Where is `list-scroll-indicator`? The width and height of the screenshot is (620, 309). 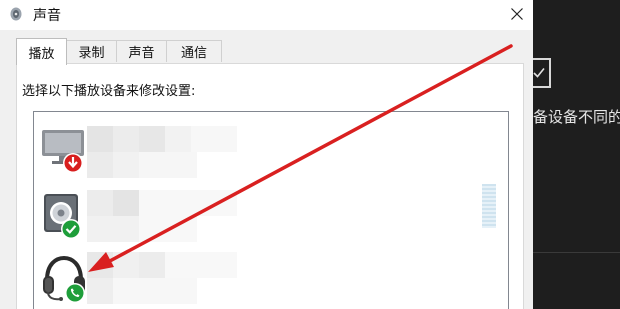 list-scroll-indicator is located at coordinates (489, 206).